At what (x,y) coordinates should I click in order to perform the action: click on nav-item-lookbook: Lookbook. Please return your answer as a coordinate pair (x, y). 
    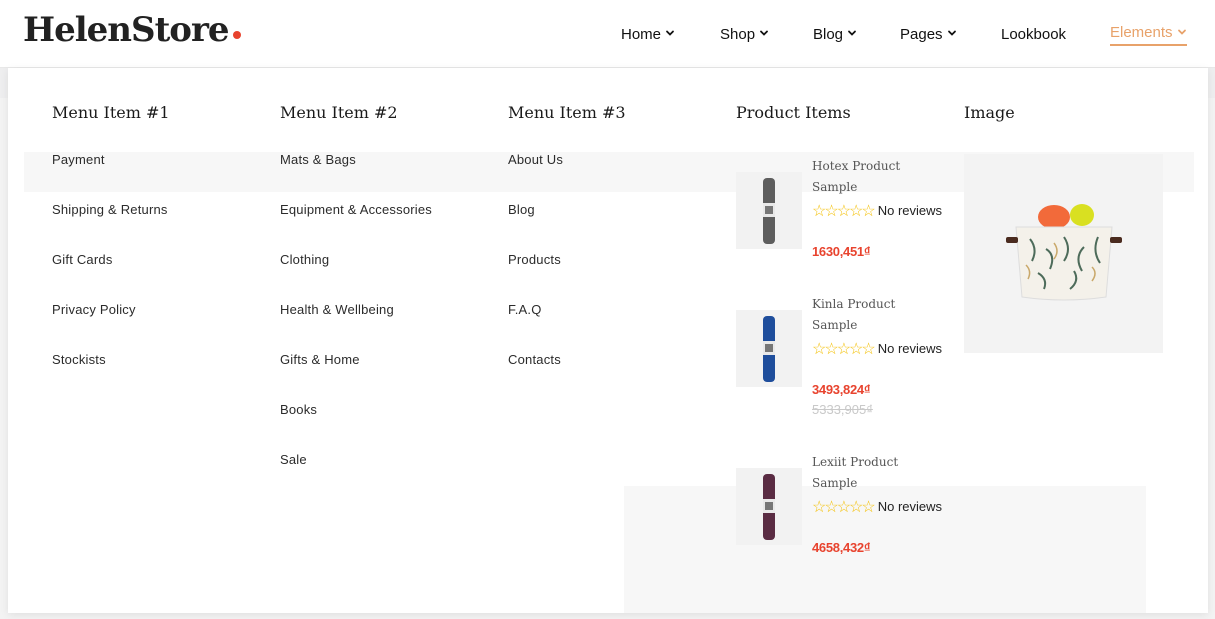
    Looking at the image, I should click on (1033, 34).